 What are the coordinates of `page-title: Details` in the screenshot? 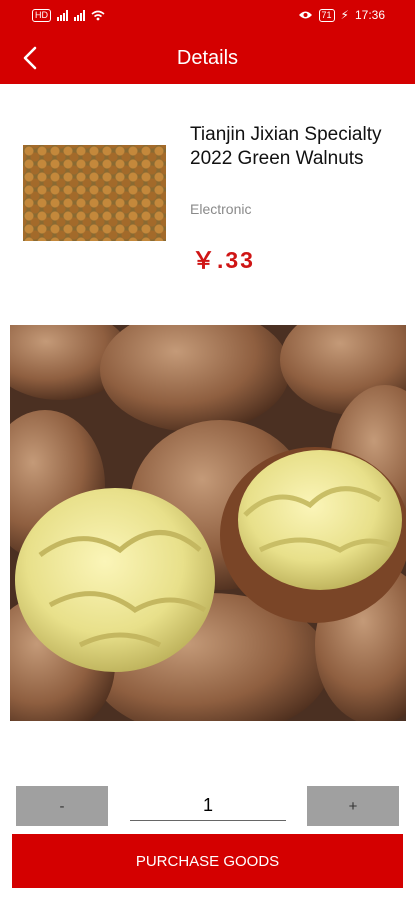 It's located at (207, 58).